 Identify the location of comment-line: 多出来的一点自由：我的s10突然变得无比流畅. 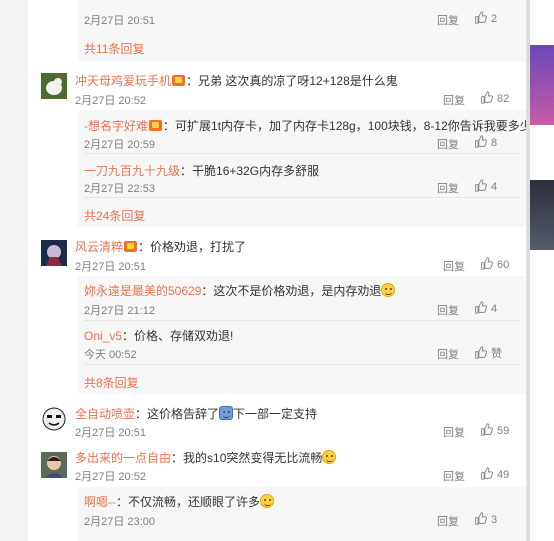
(206, 457).